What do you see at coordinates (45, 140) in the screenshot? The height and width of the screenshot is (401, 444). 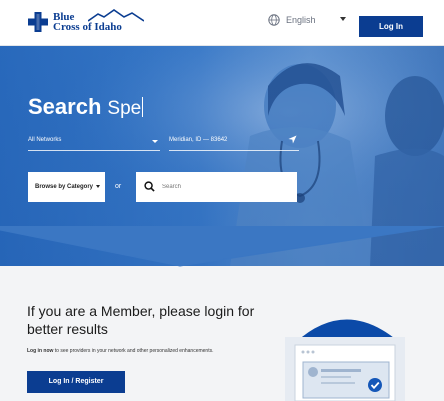 I see `network-select-value: All Networks` at bounding box center [45, 140].